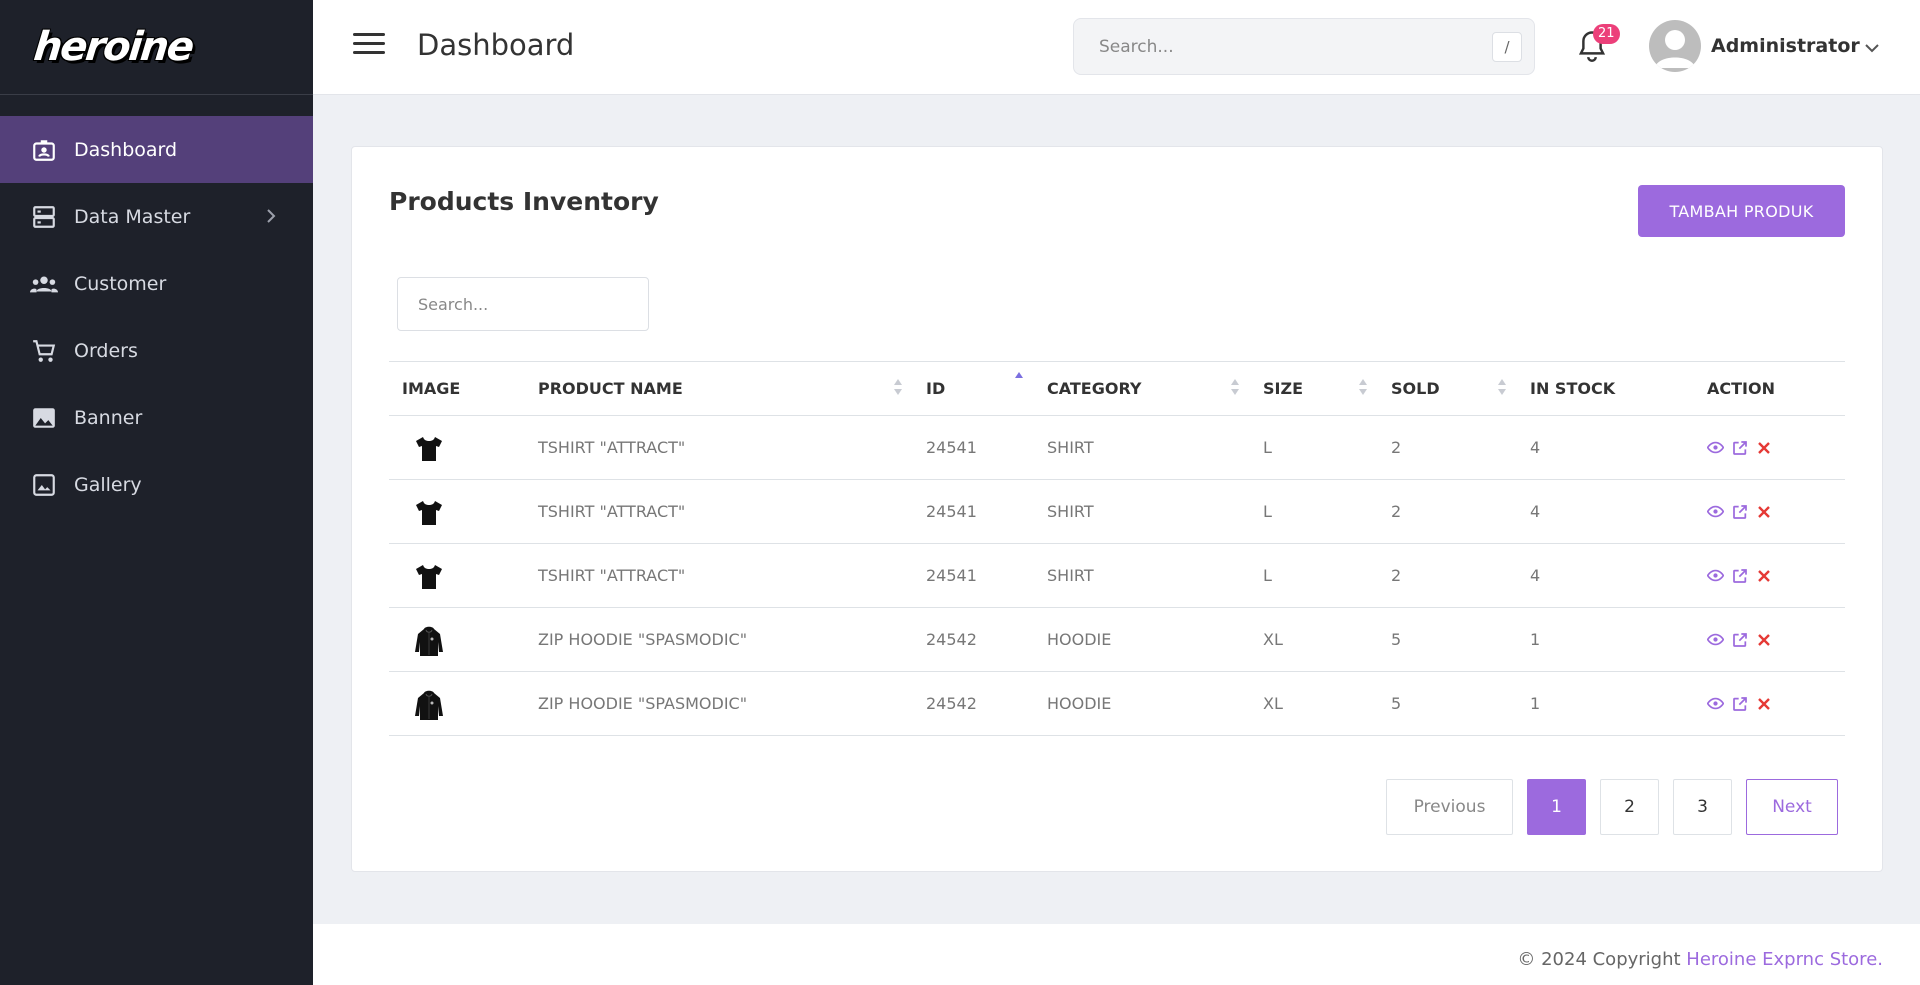 This screenshot has width=1920, height=985. Describe the element at coordinates (1872, 47) in the screenshot. I see `chevron-down-icon` at that location.